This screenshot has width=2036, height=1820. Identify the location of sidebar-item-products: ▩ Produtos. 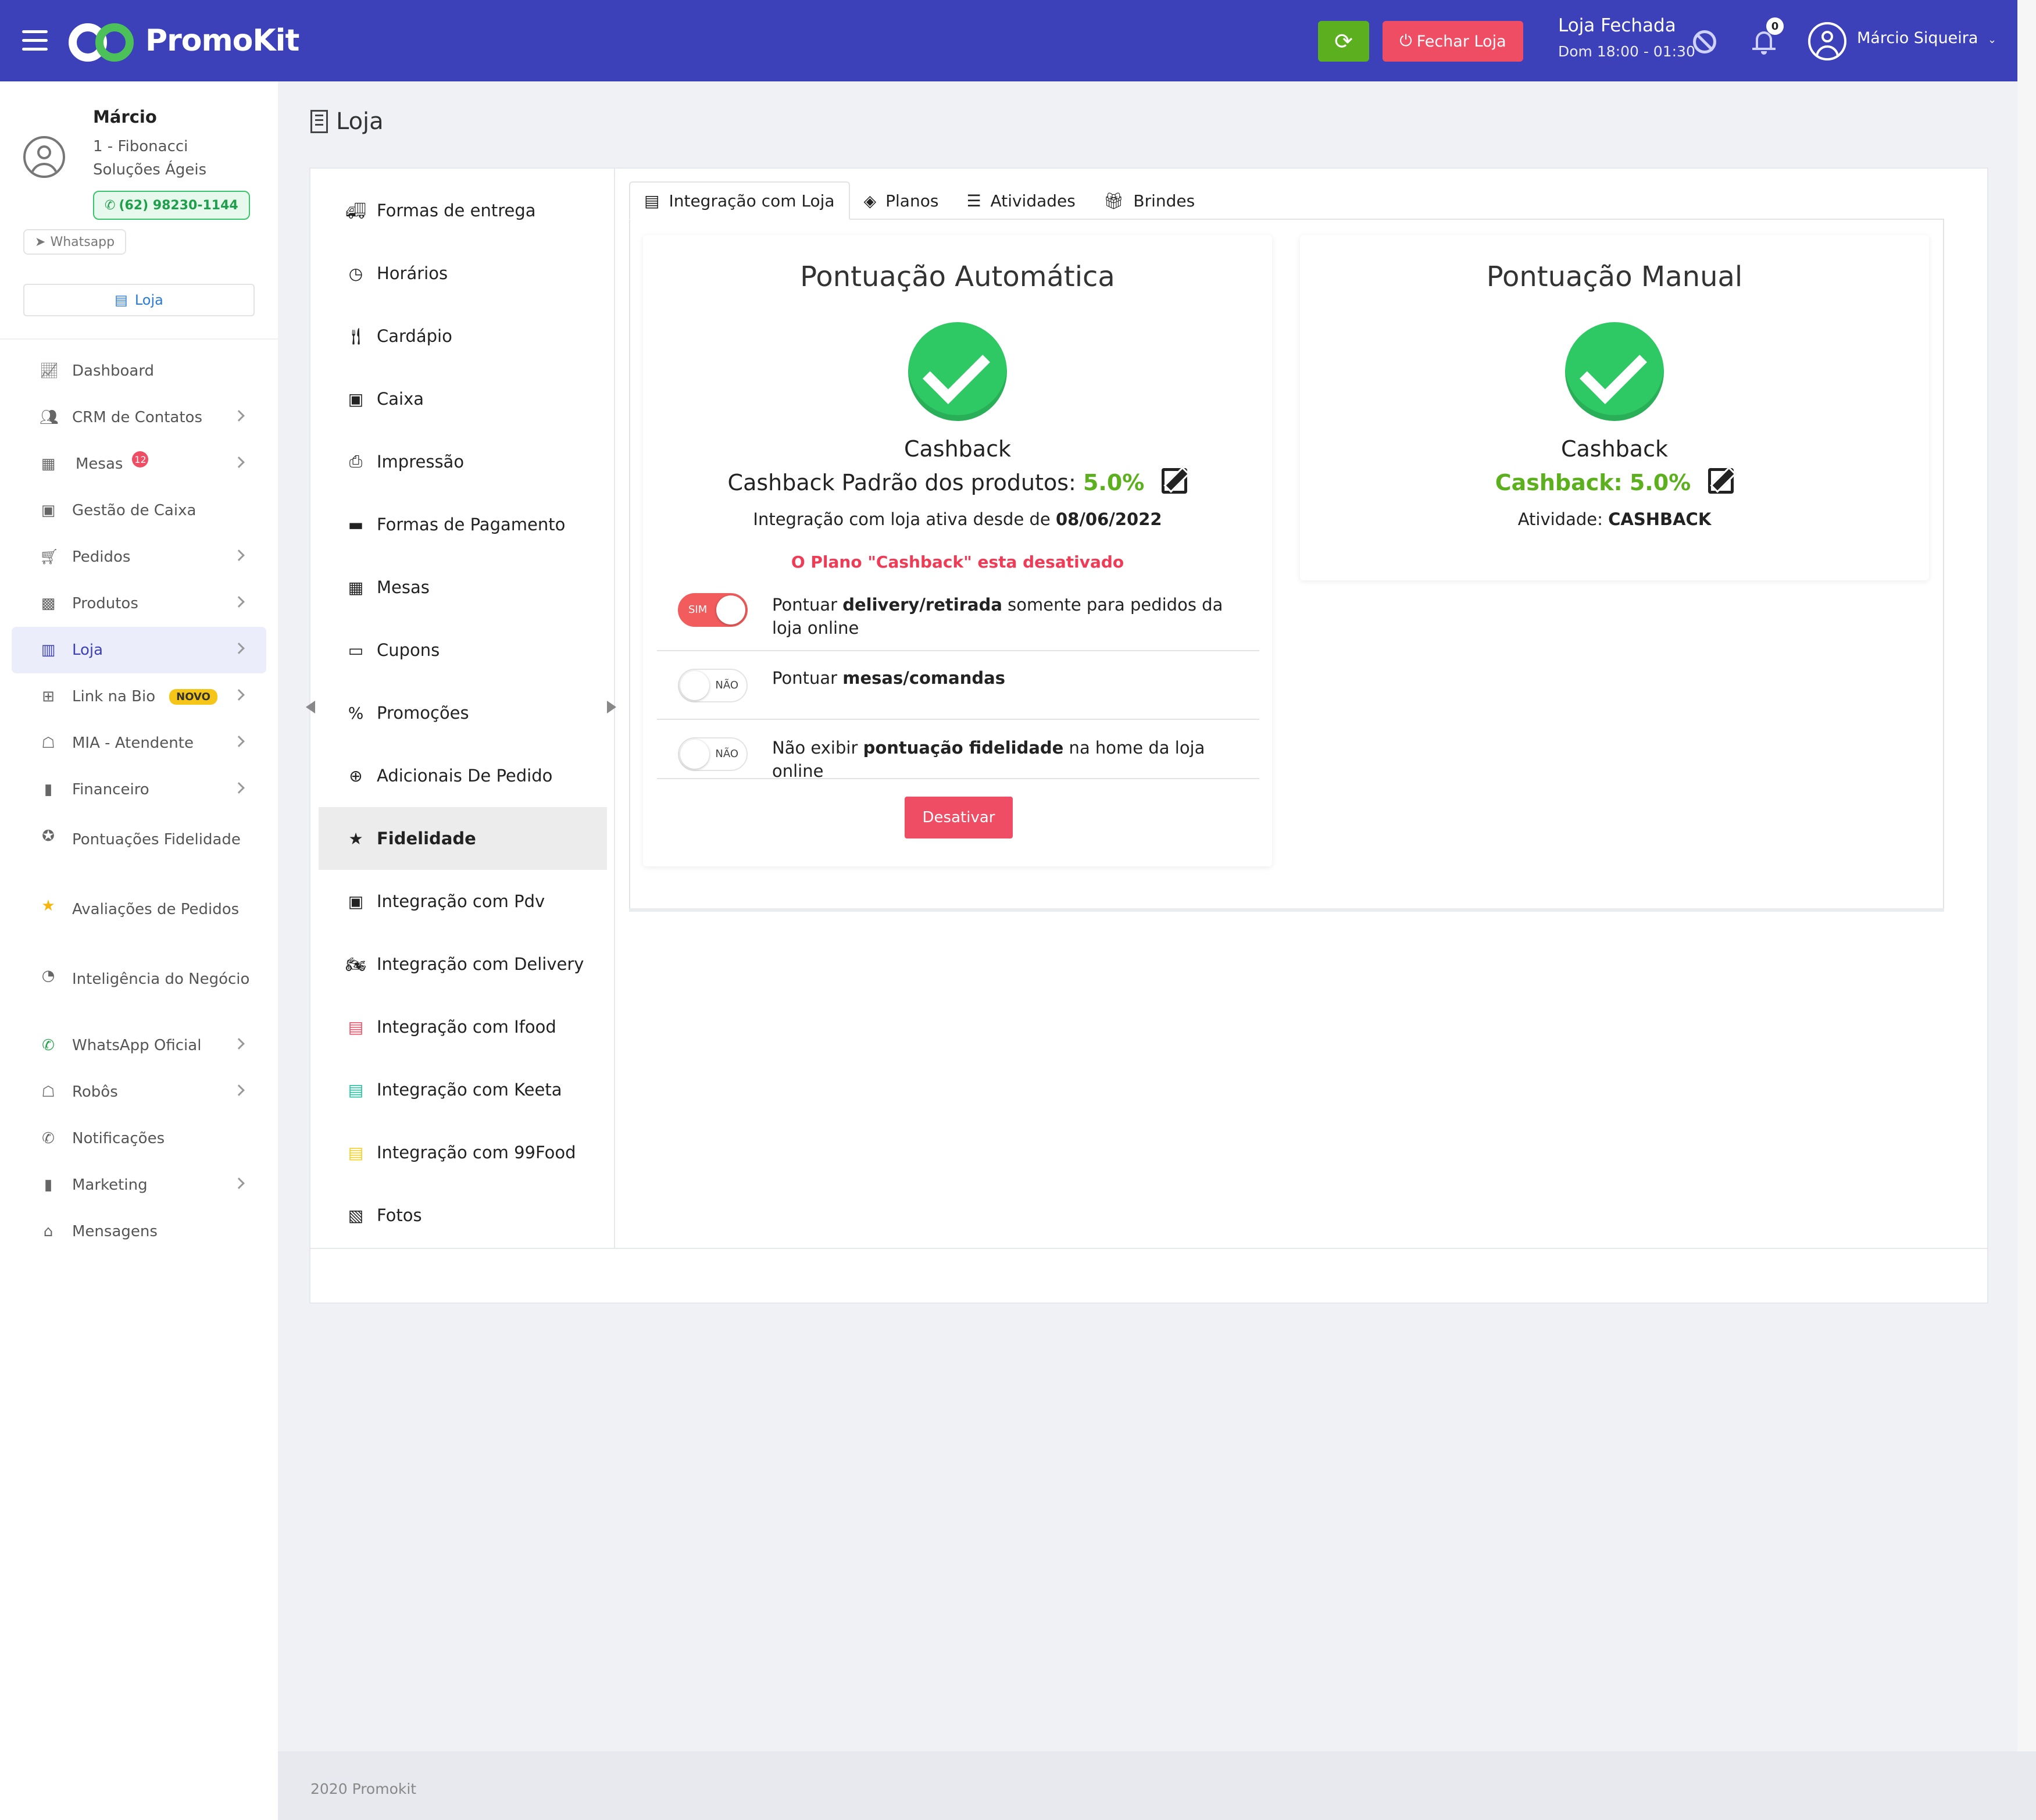
(139, 603).